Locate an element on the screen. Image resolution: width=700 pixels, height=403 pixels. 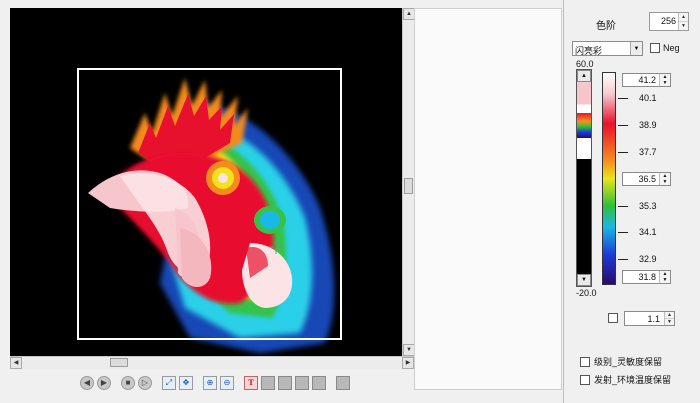
scale-tick-label: 40.1 is located at coordinates (648, 98).